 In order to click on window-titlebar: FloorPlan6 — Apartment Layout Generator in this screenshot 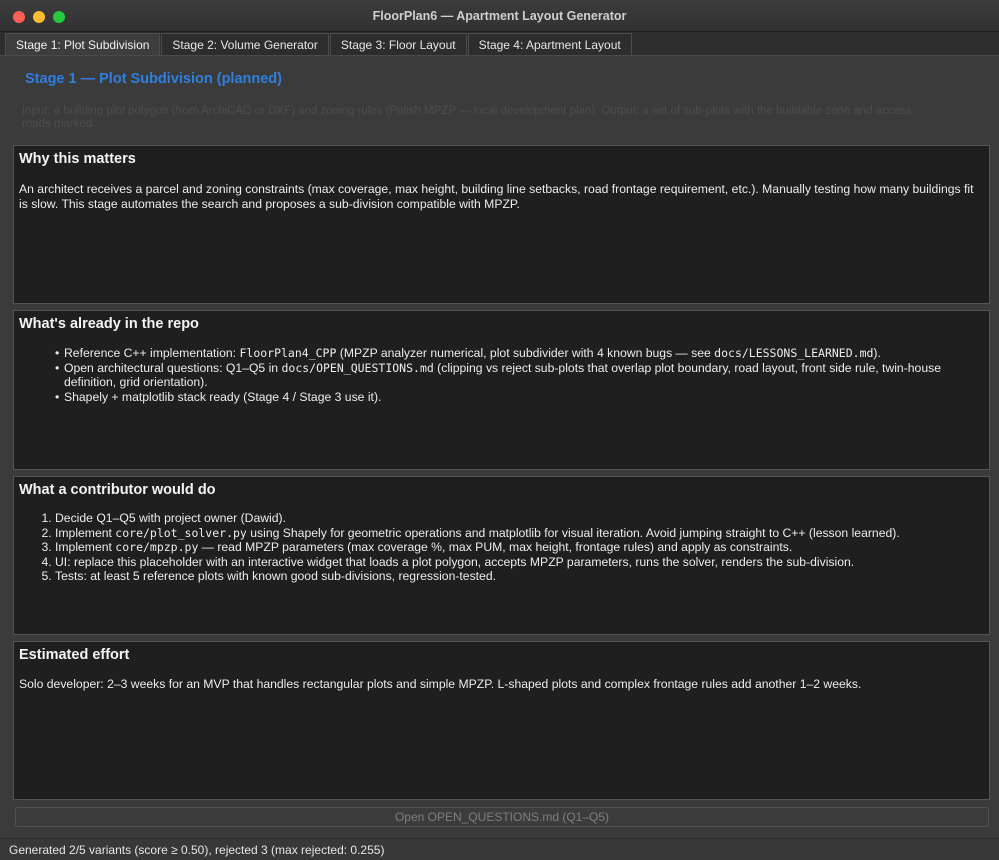, I will do `click(499, 16)`.